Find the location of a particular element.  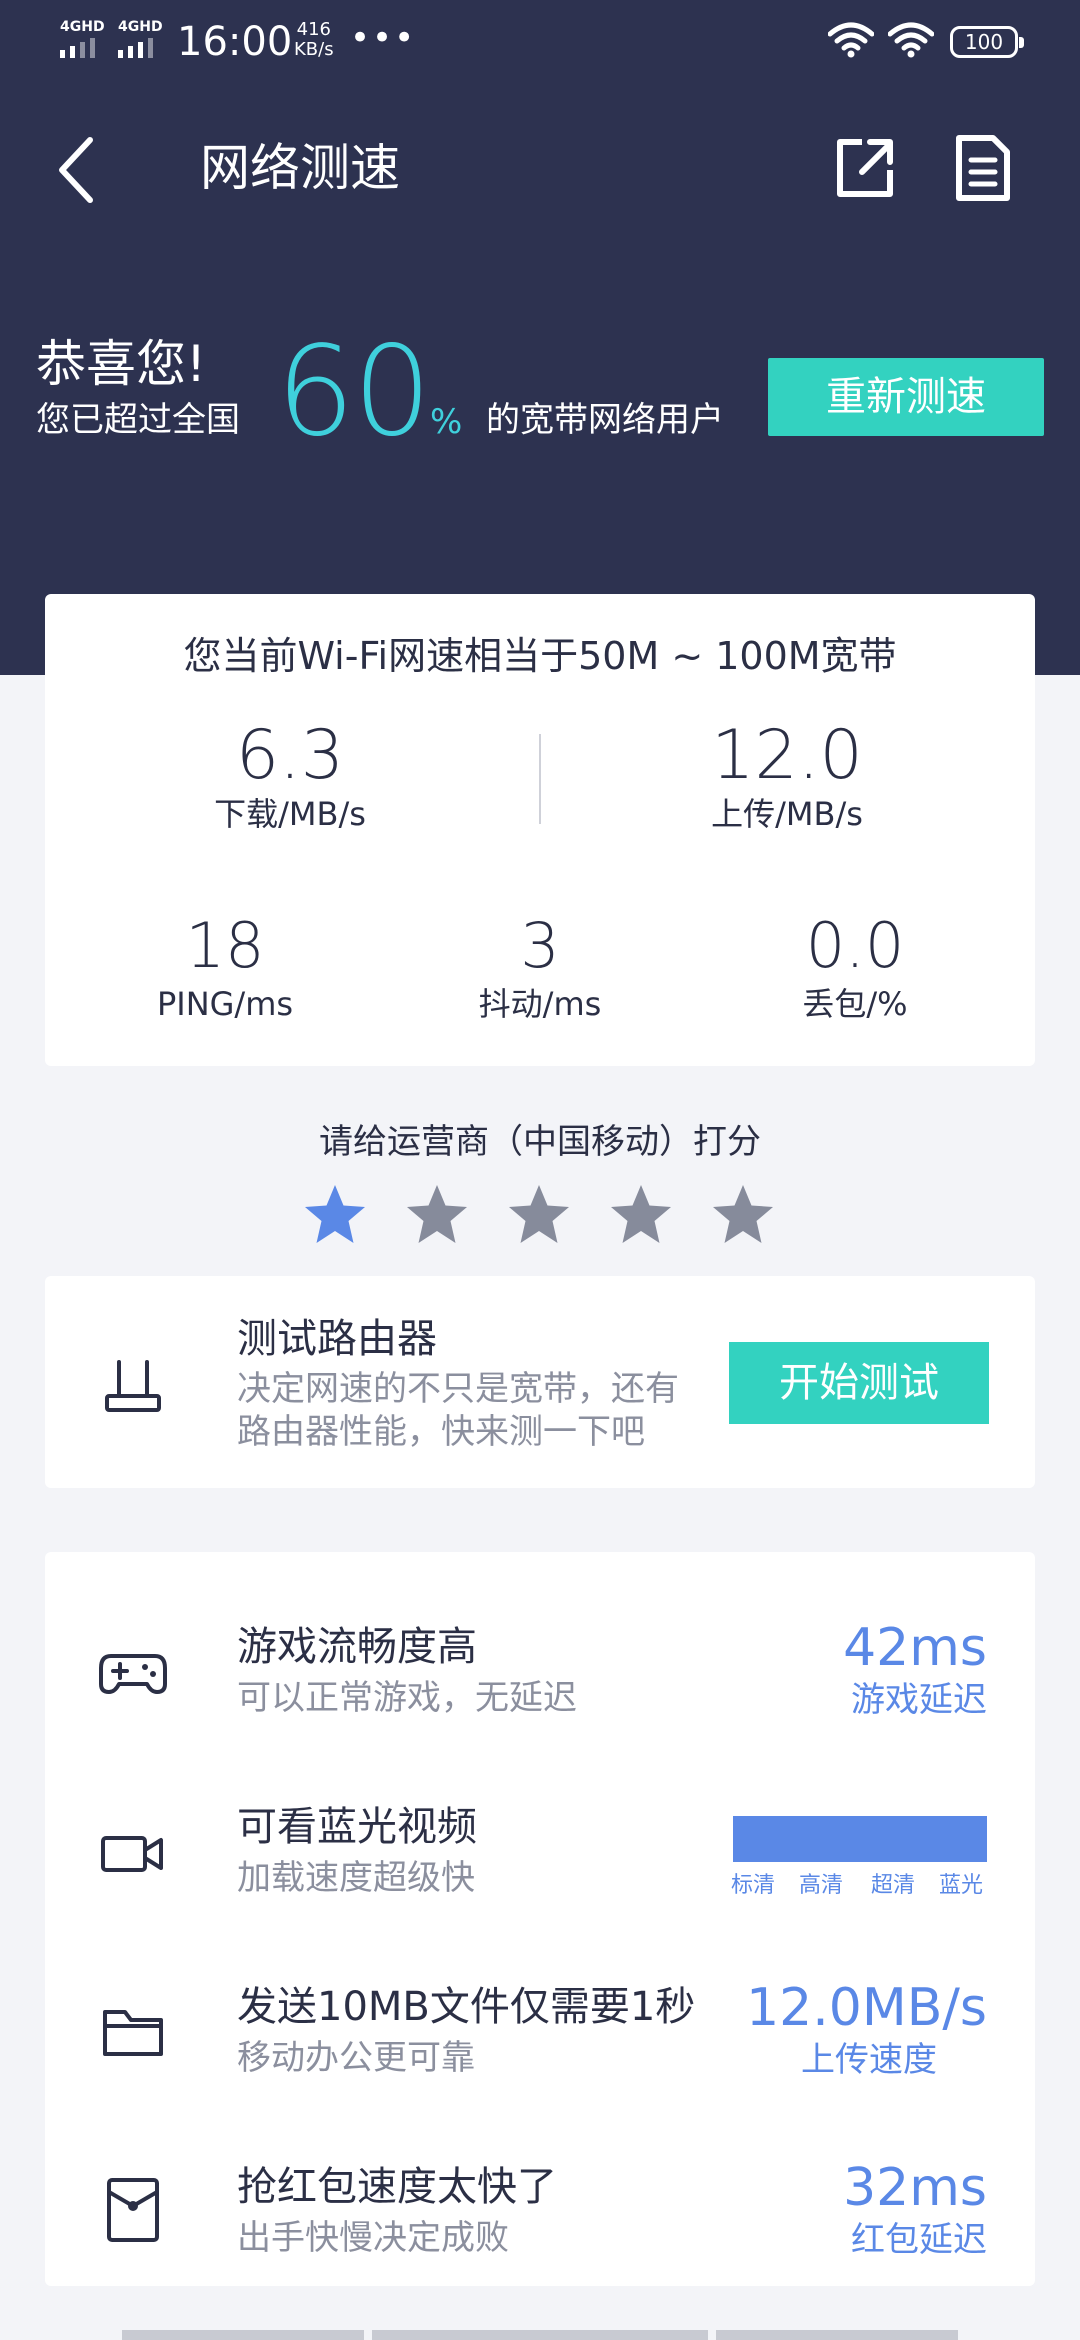

feature-redpacket-value: 32ms 红包延迟 is located at coordinates (915, 2210).